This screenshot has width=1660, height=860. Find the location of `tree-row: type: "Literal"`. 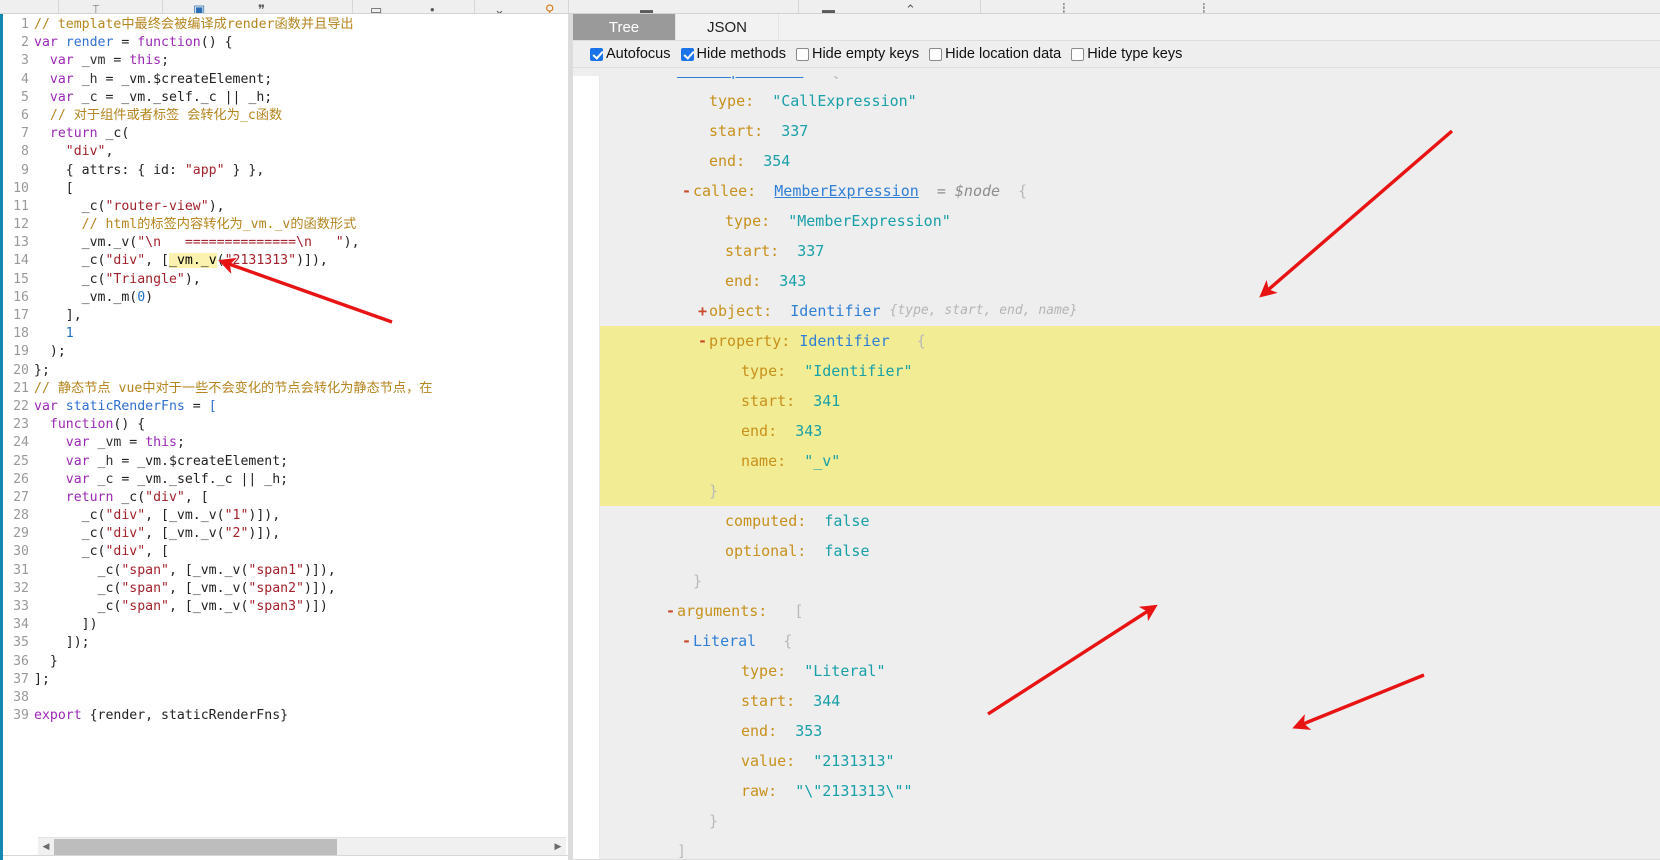

tree-row: type: "Literal" is located at coordinates (1130, 671).